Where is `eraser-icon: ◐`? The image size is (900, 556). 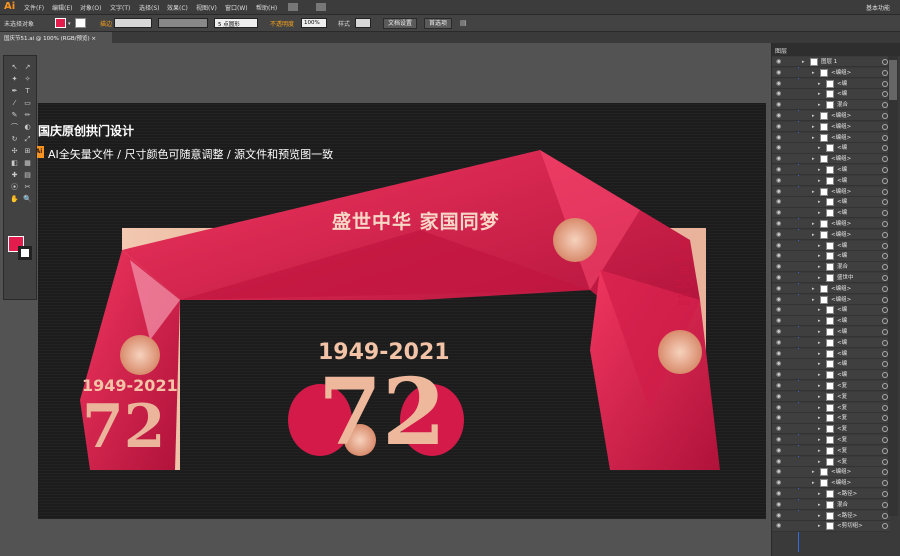 eraser-icon: ◐ is located at coordinates (27, 127).